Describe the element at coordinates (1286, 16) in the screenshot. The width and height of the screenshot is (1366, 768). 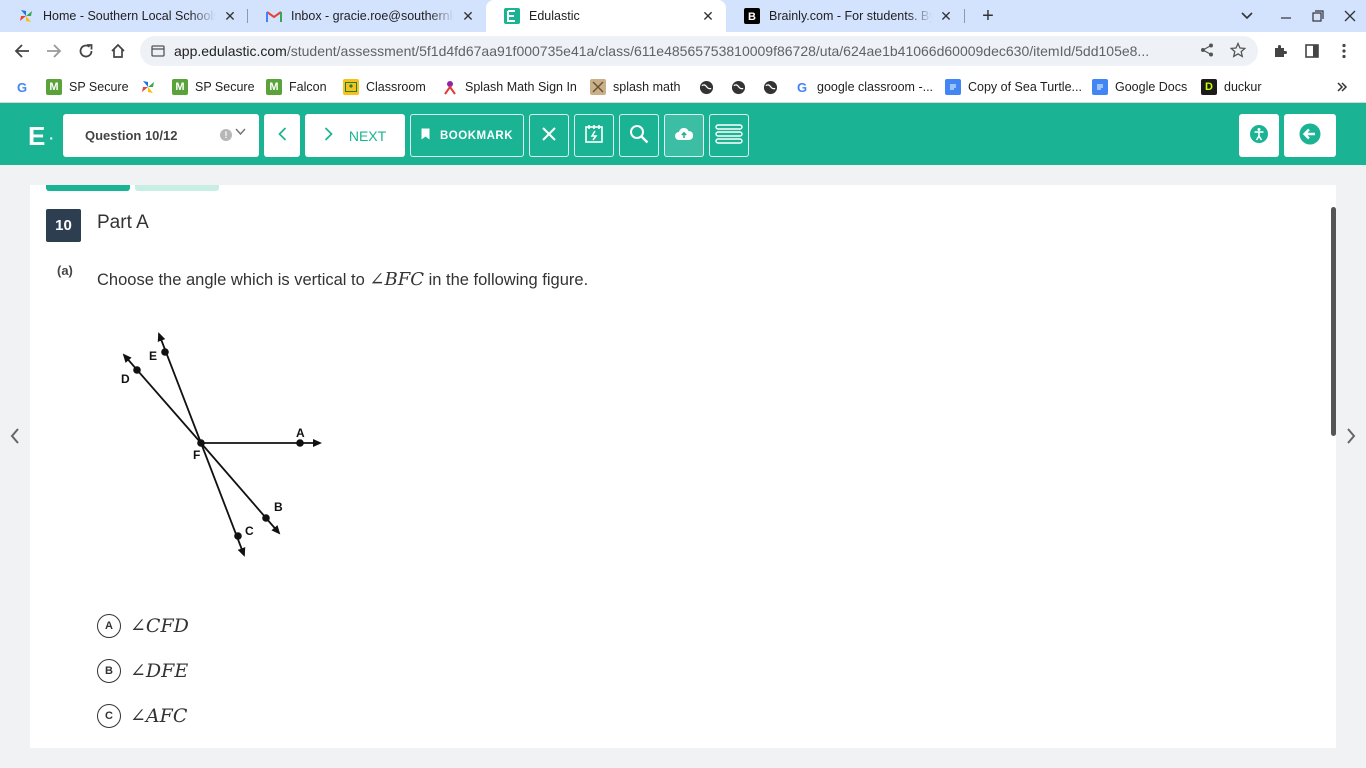
I see `minimize-icon` at that location.